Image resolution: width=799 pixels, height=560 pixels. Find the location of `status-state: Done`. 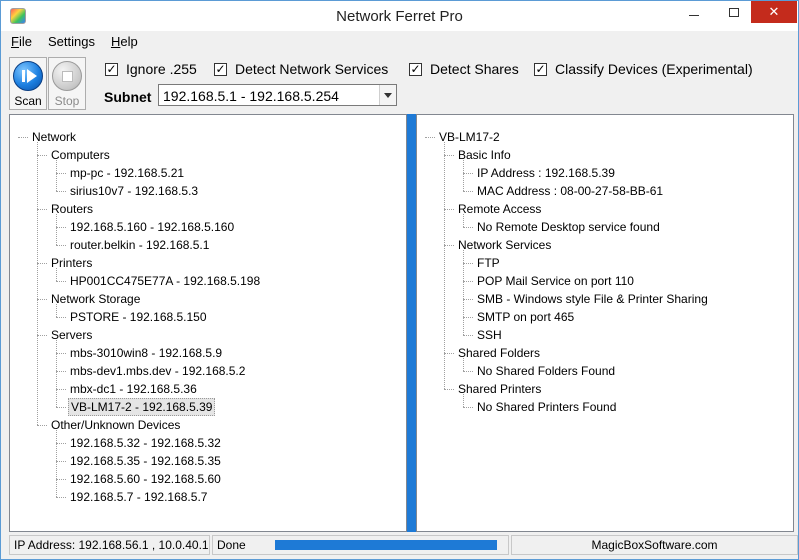

status-state: Done is located at coordinates (231, 545).